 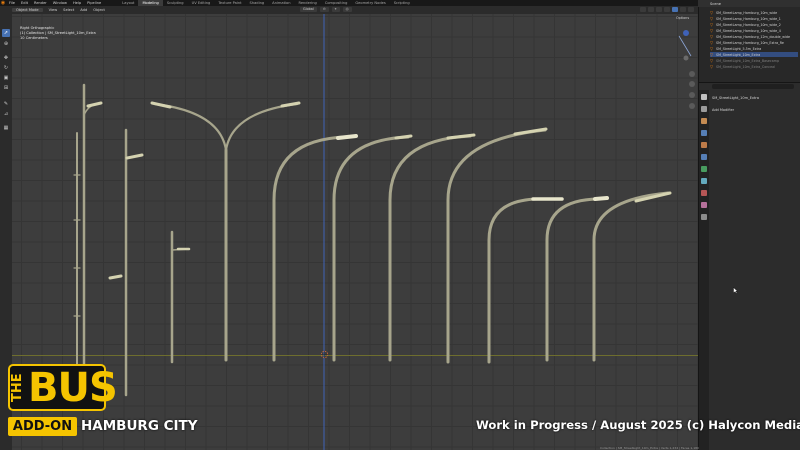 What do you see at coordinates (682, 18) in the screenshot?
I see `options-dropdown: Options` at bounding box center [682, 18].